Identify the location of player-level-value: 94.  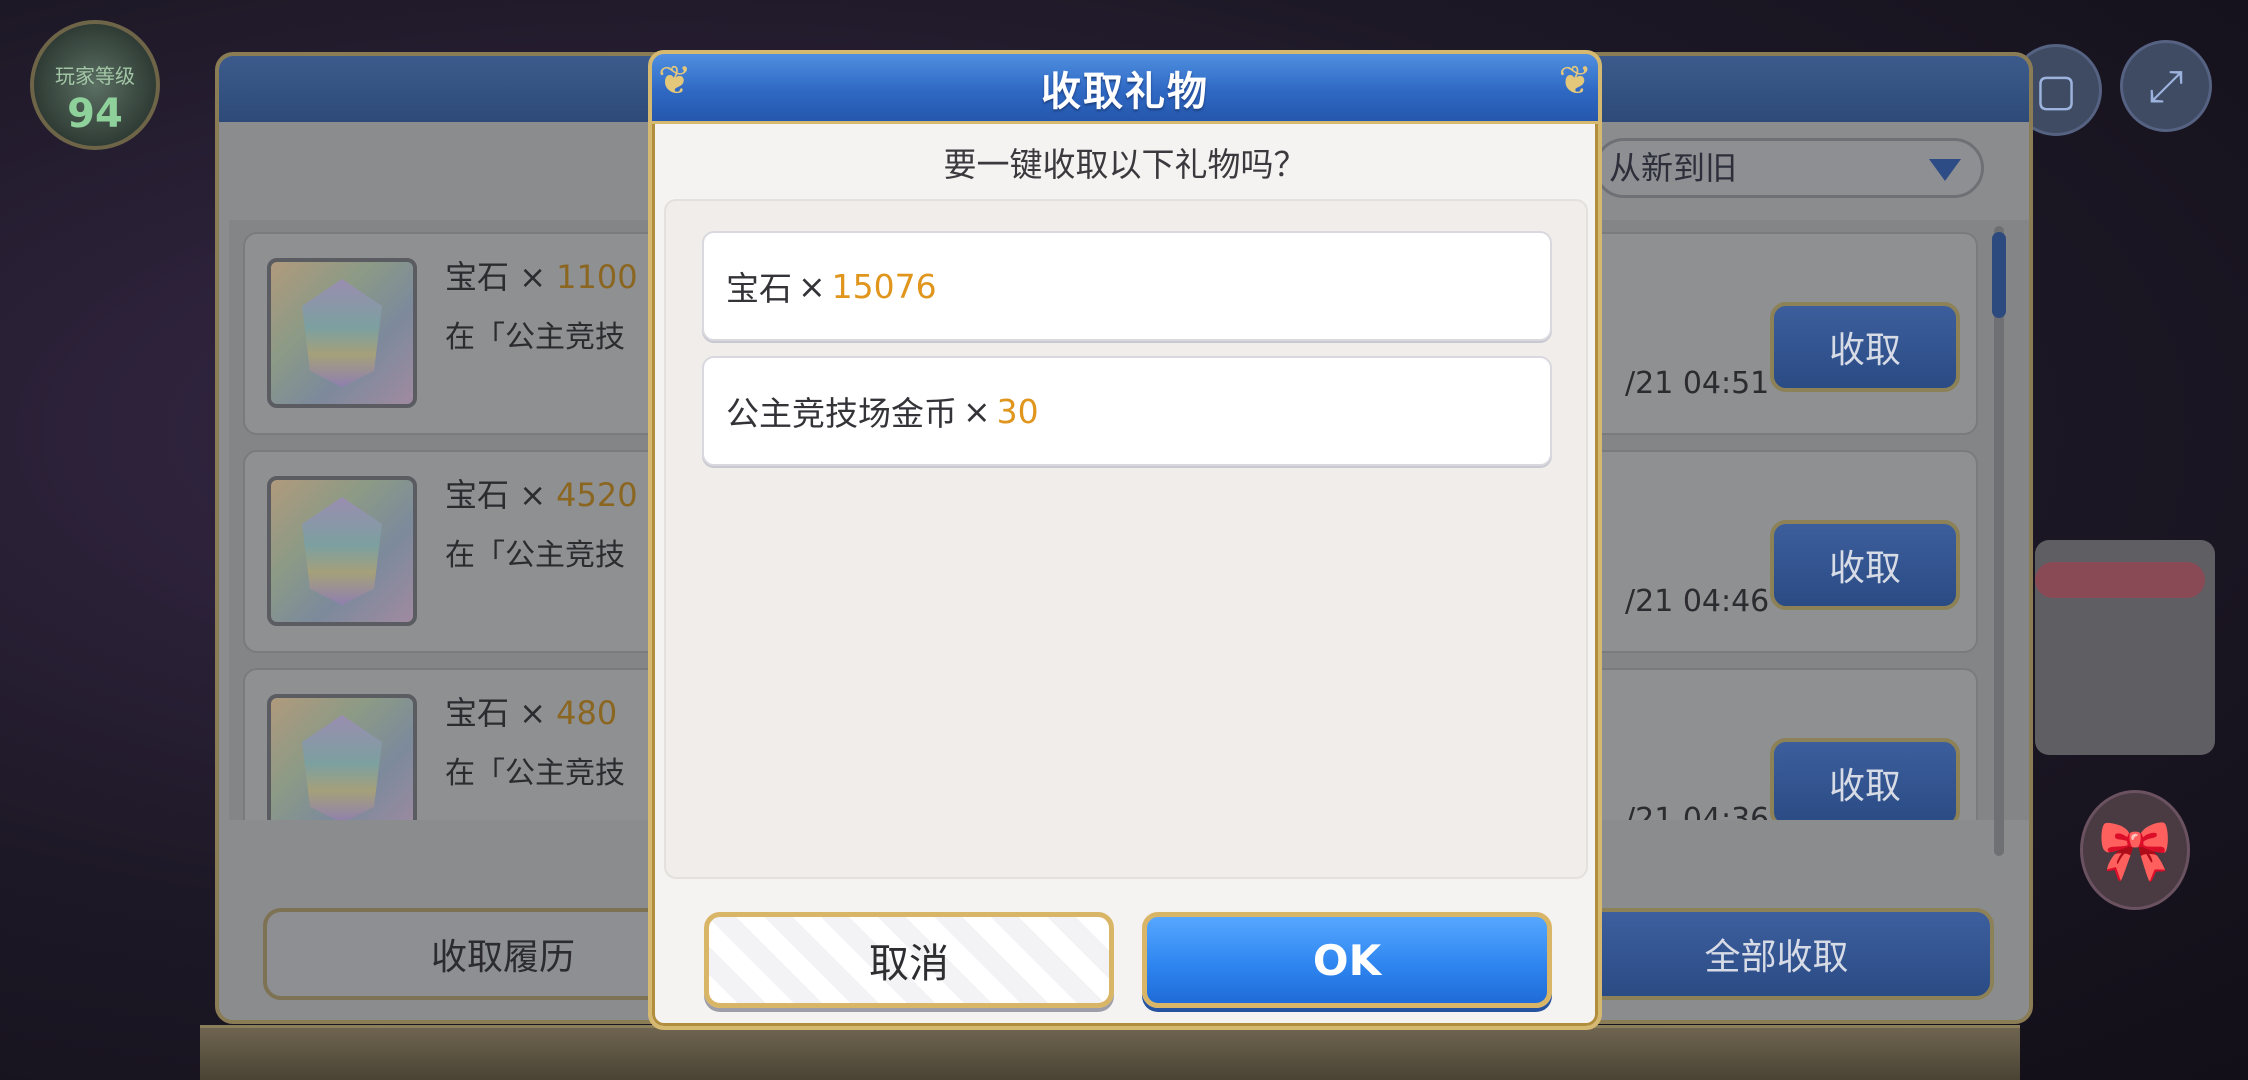
(95, 114).